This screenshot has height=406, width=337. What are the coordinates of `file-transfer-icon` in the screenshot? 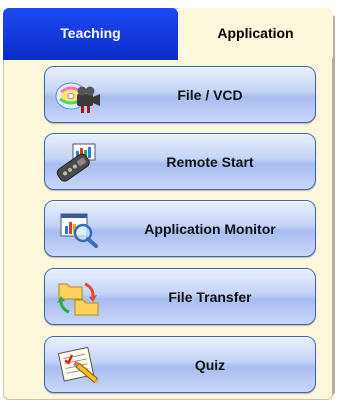 It's located at (78, 297).